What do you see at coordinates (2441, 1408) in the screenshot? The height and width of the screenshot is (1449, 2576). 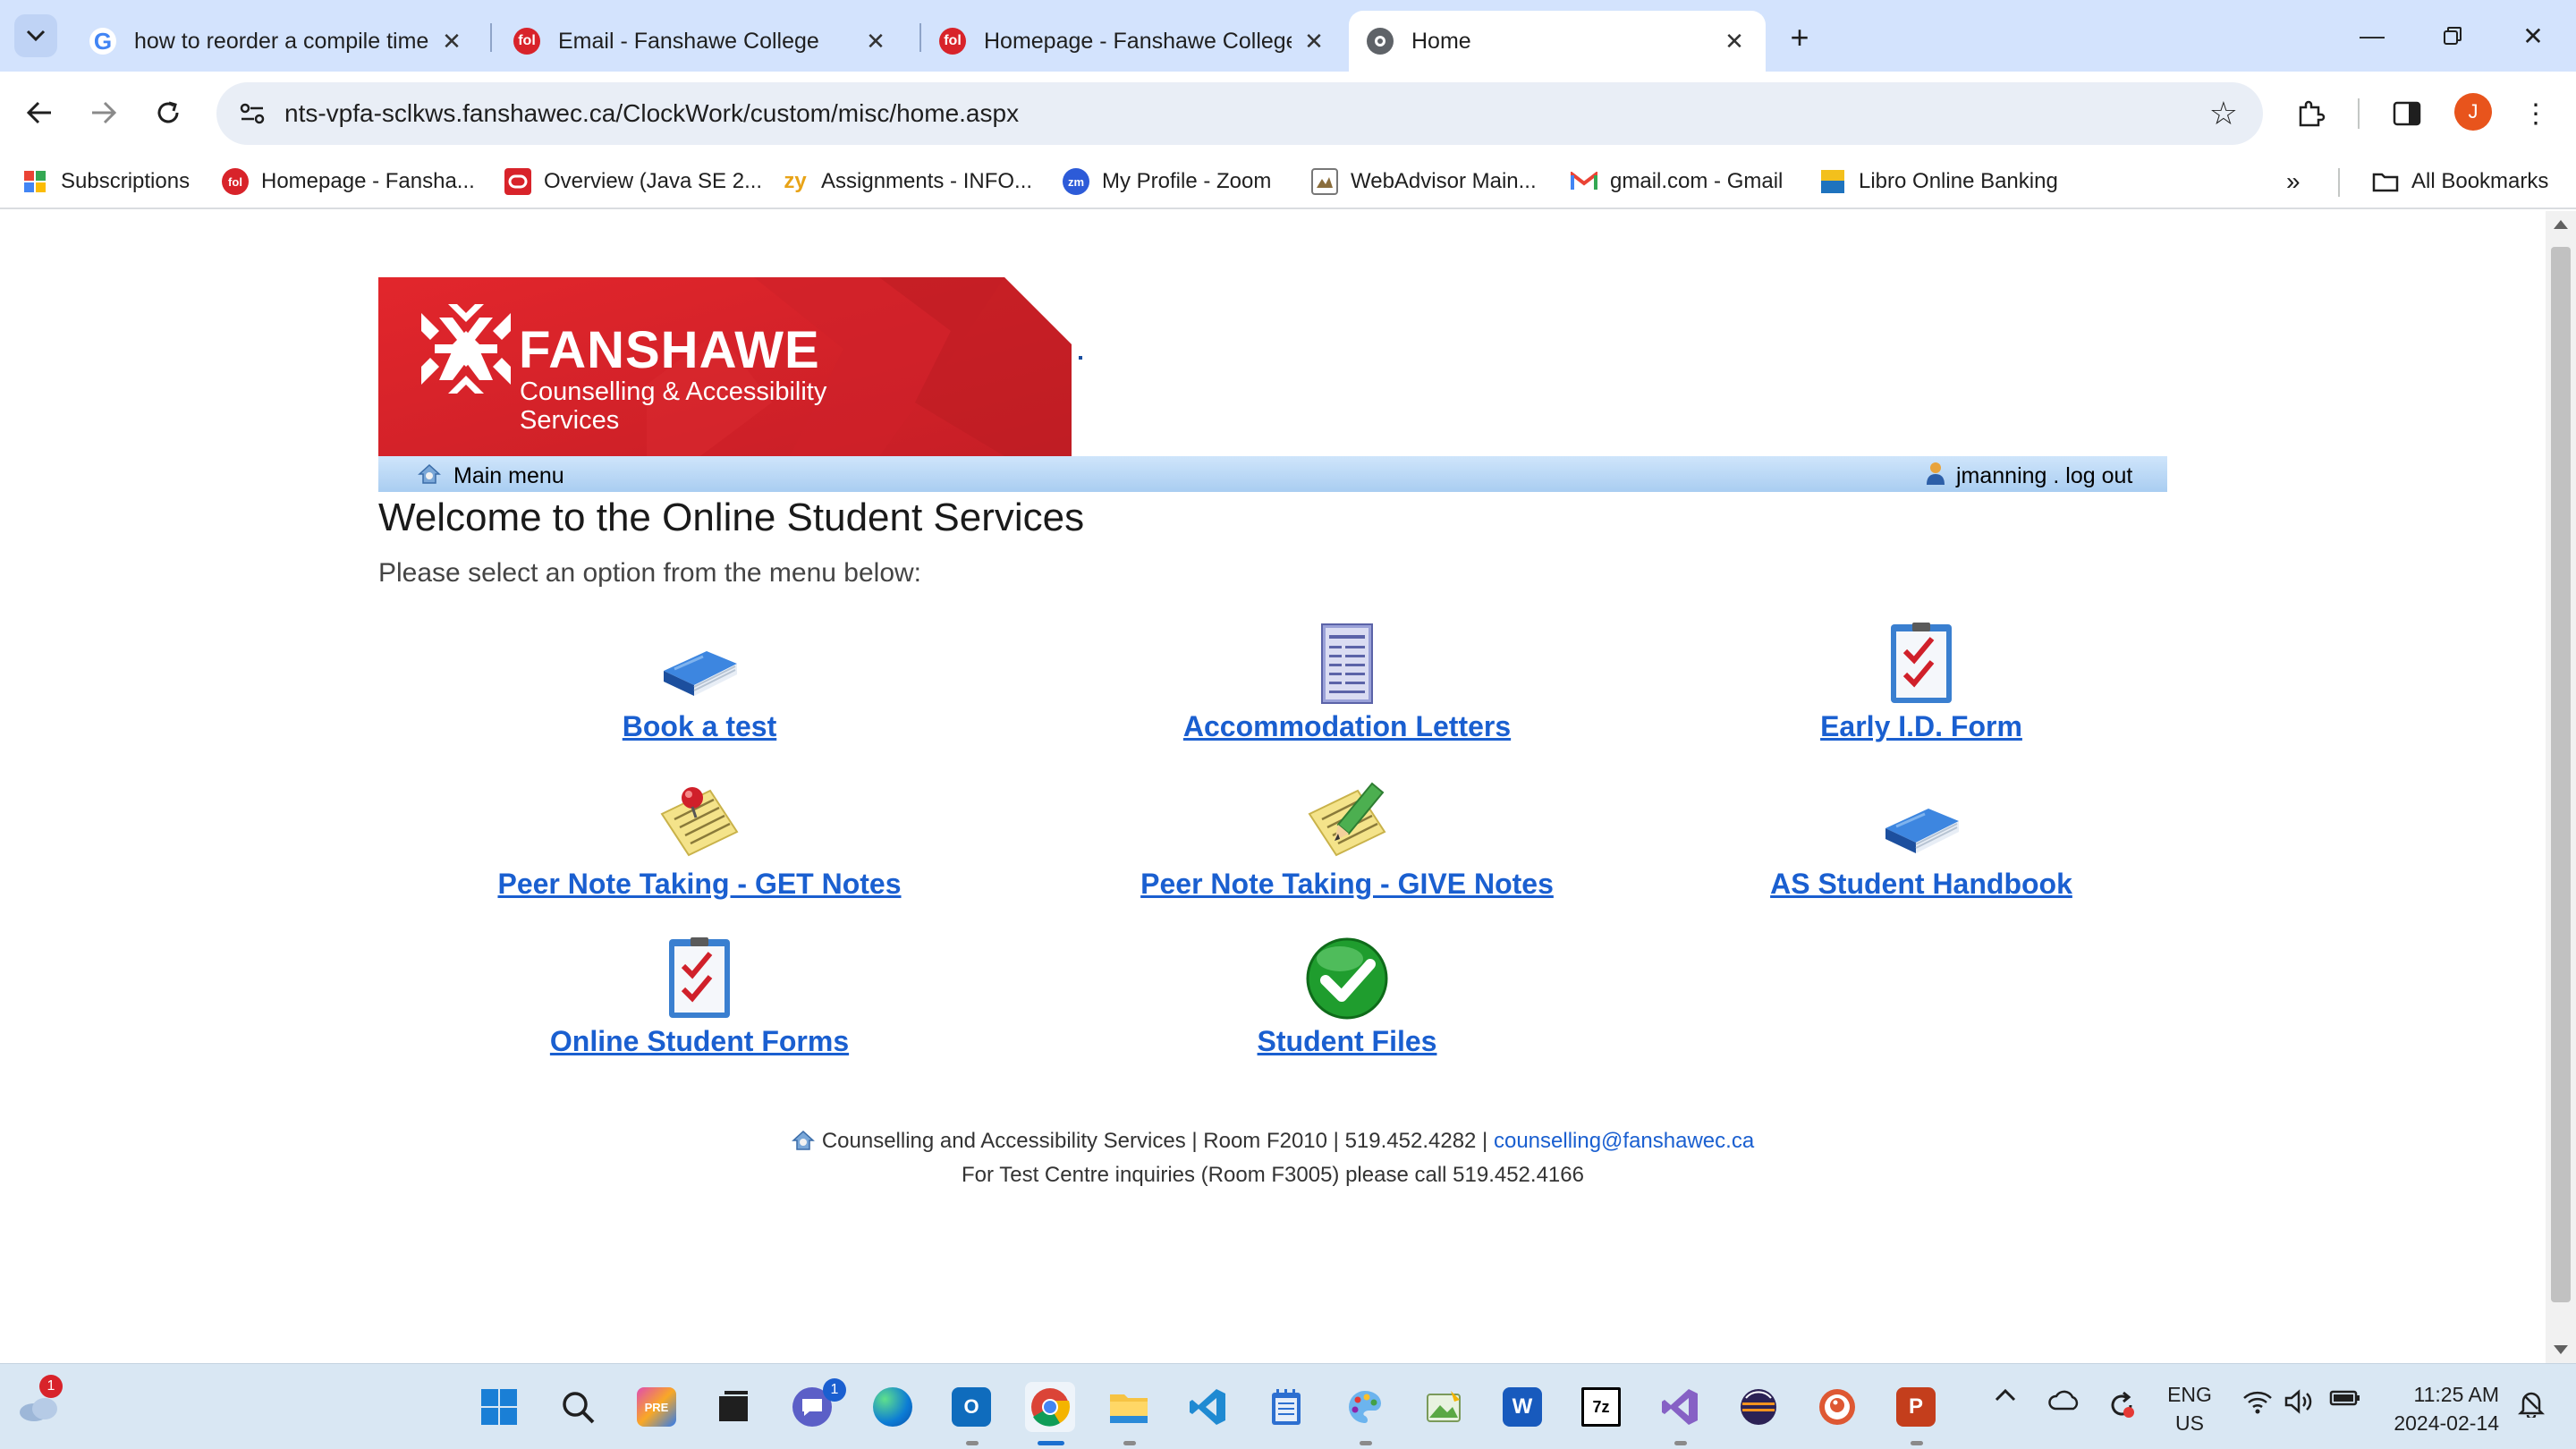 I see `taskbar-clock: 11:25 AM 2024-02-14` at bounding box center [2441, 1408].